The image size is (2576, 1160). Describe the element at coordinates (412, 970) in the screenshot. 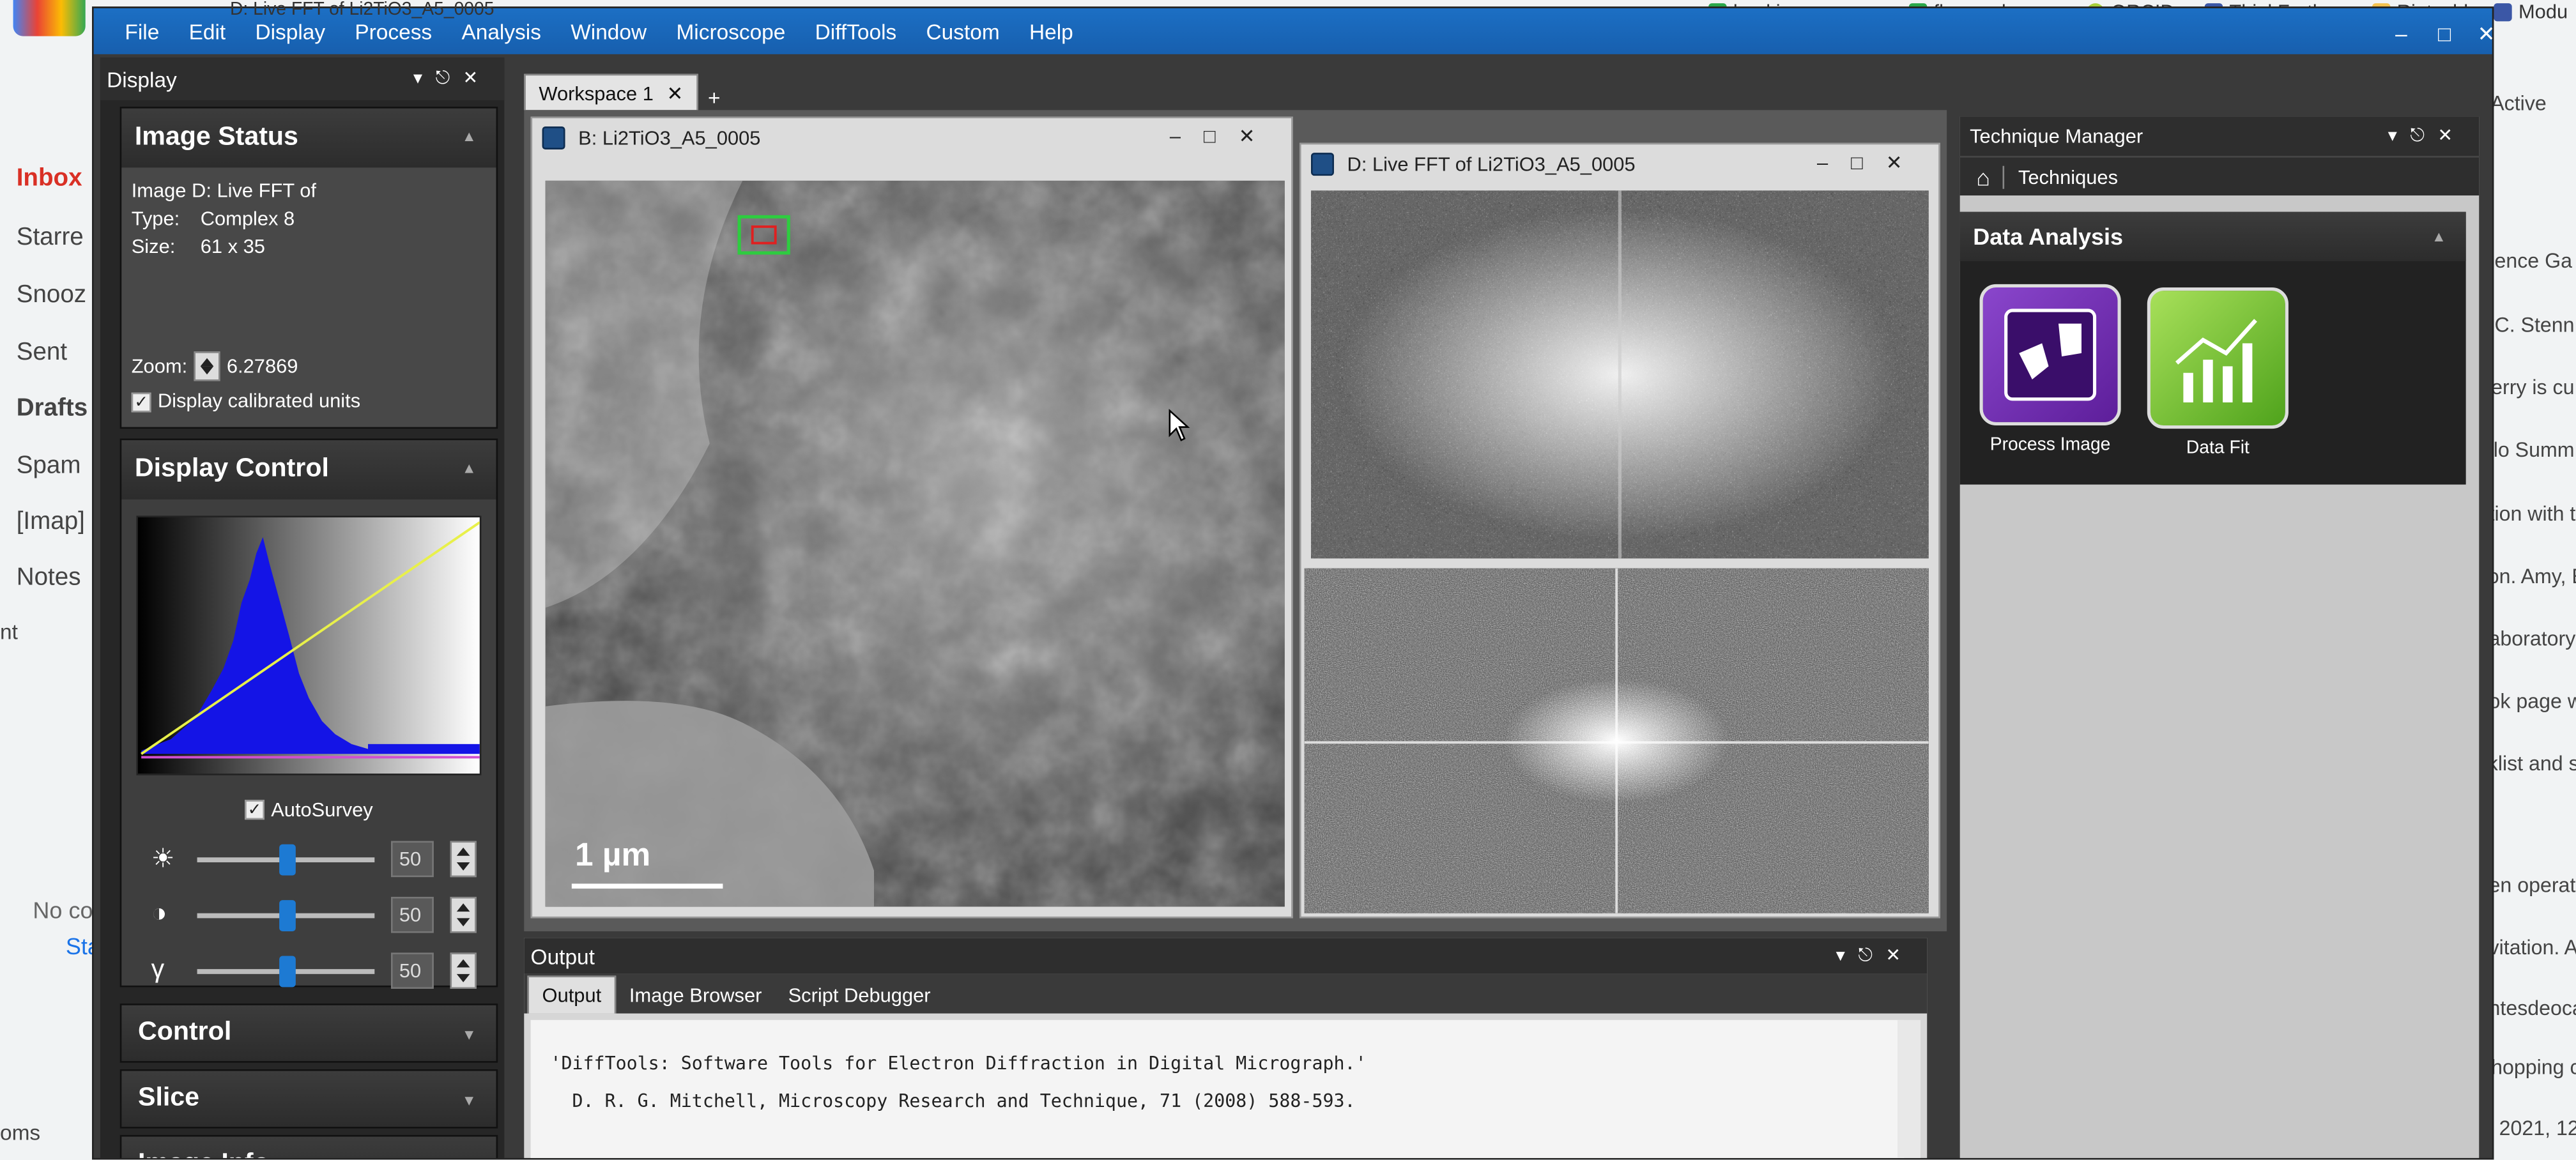

I see `gamma-value: 50` at that location.